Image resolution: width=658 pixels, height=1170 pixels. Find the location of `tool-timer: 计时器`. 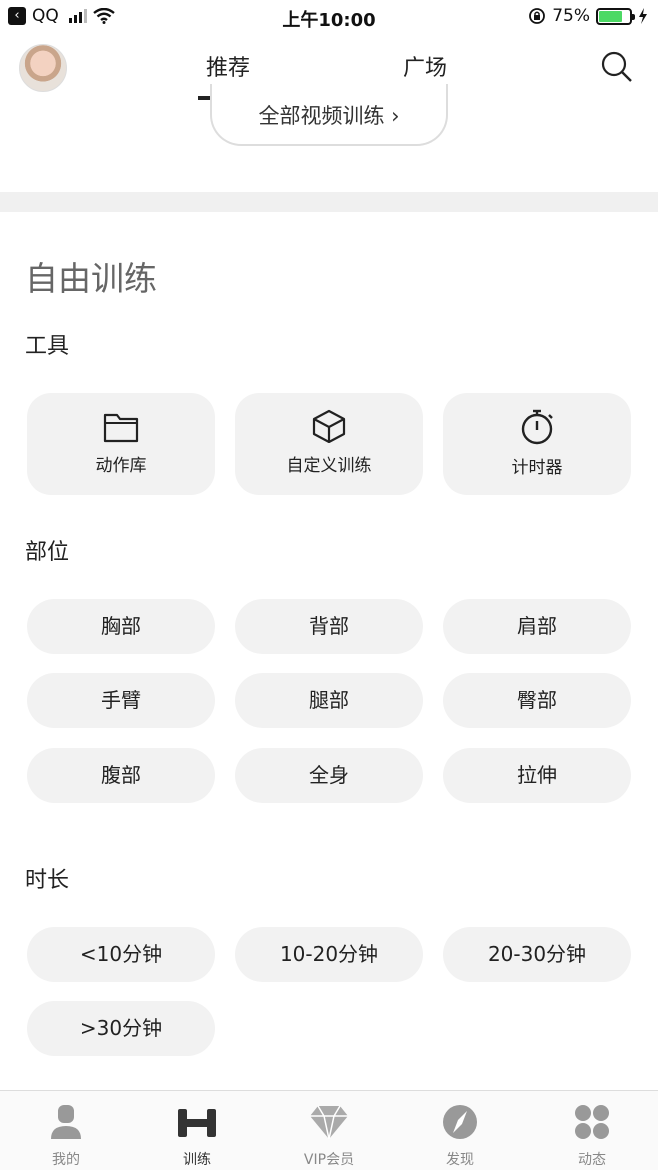

tool-timer: 计时器 is located at coordinates (537, 444).